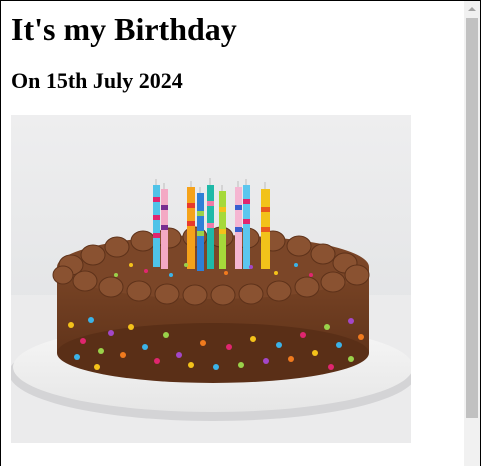  Describe the element at coordinates (472, 218) in the screenshot. I see `scroll-thumb` at that location.